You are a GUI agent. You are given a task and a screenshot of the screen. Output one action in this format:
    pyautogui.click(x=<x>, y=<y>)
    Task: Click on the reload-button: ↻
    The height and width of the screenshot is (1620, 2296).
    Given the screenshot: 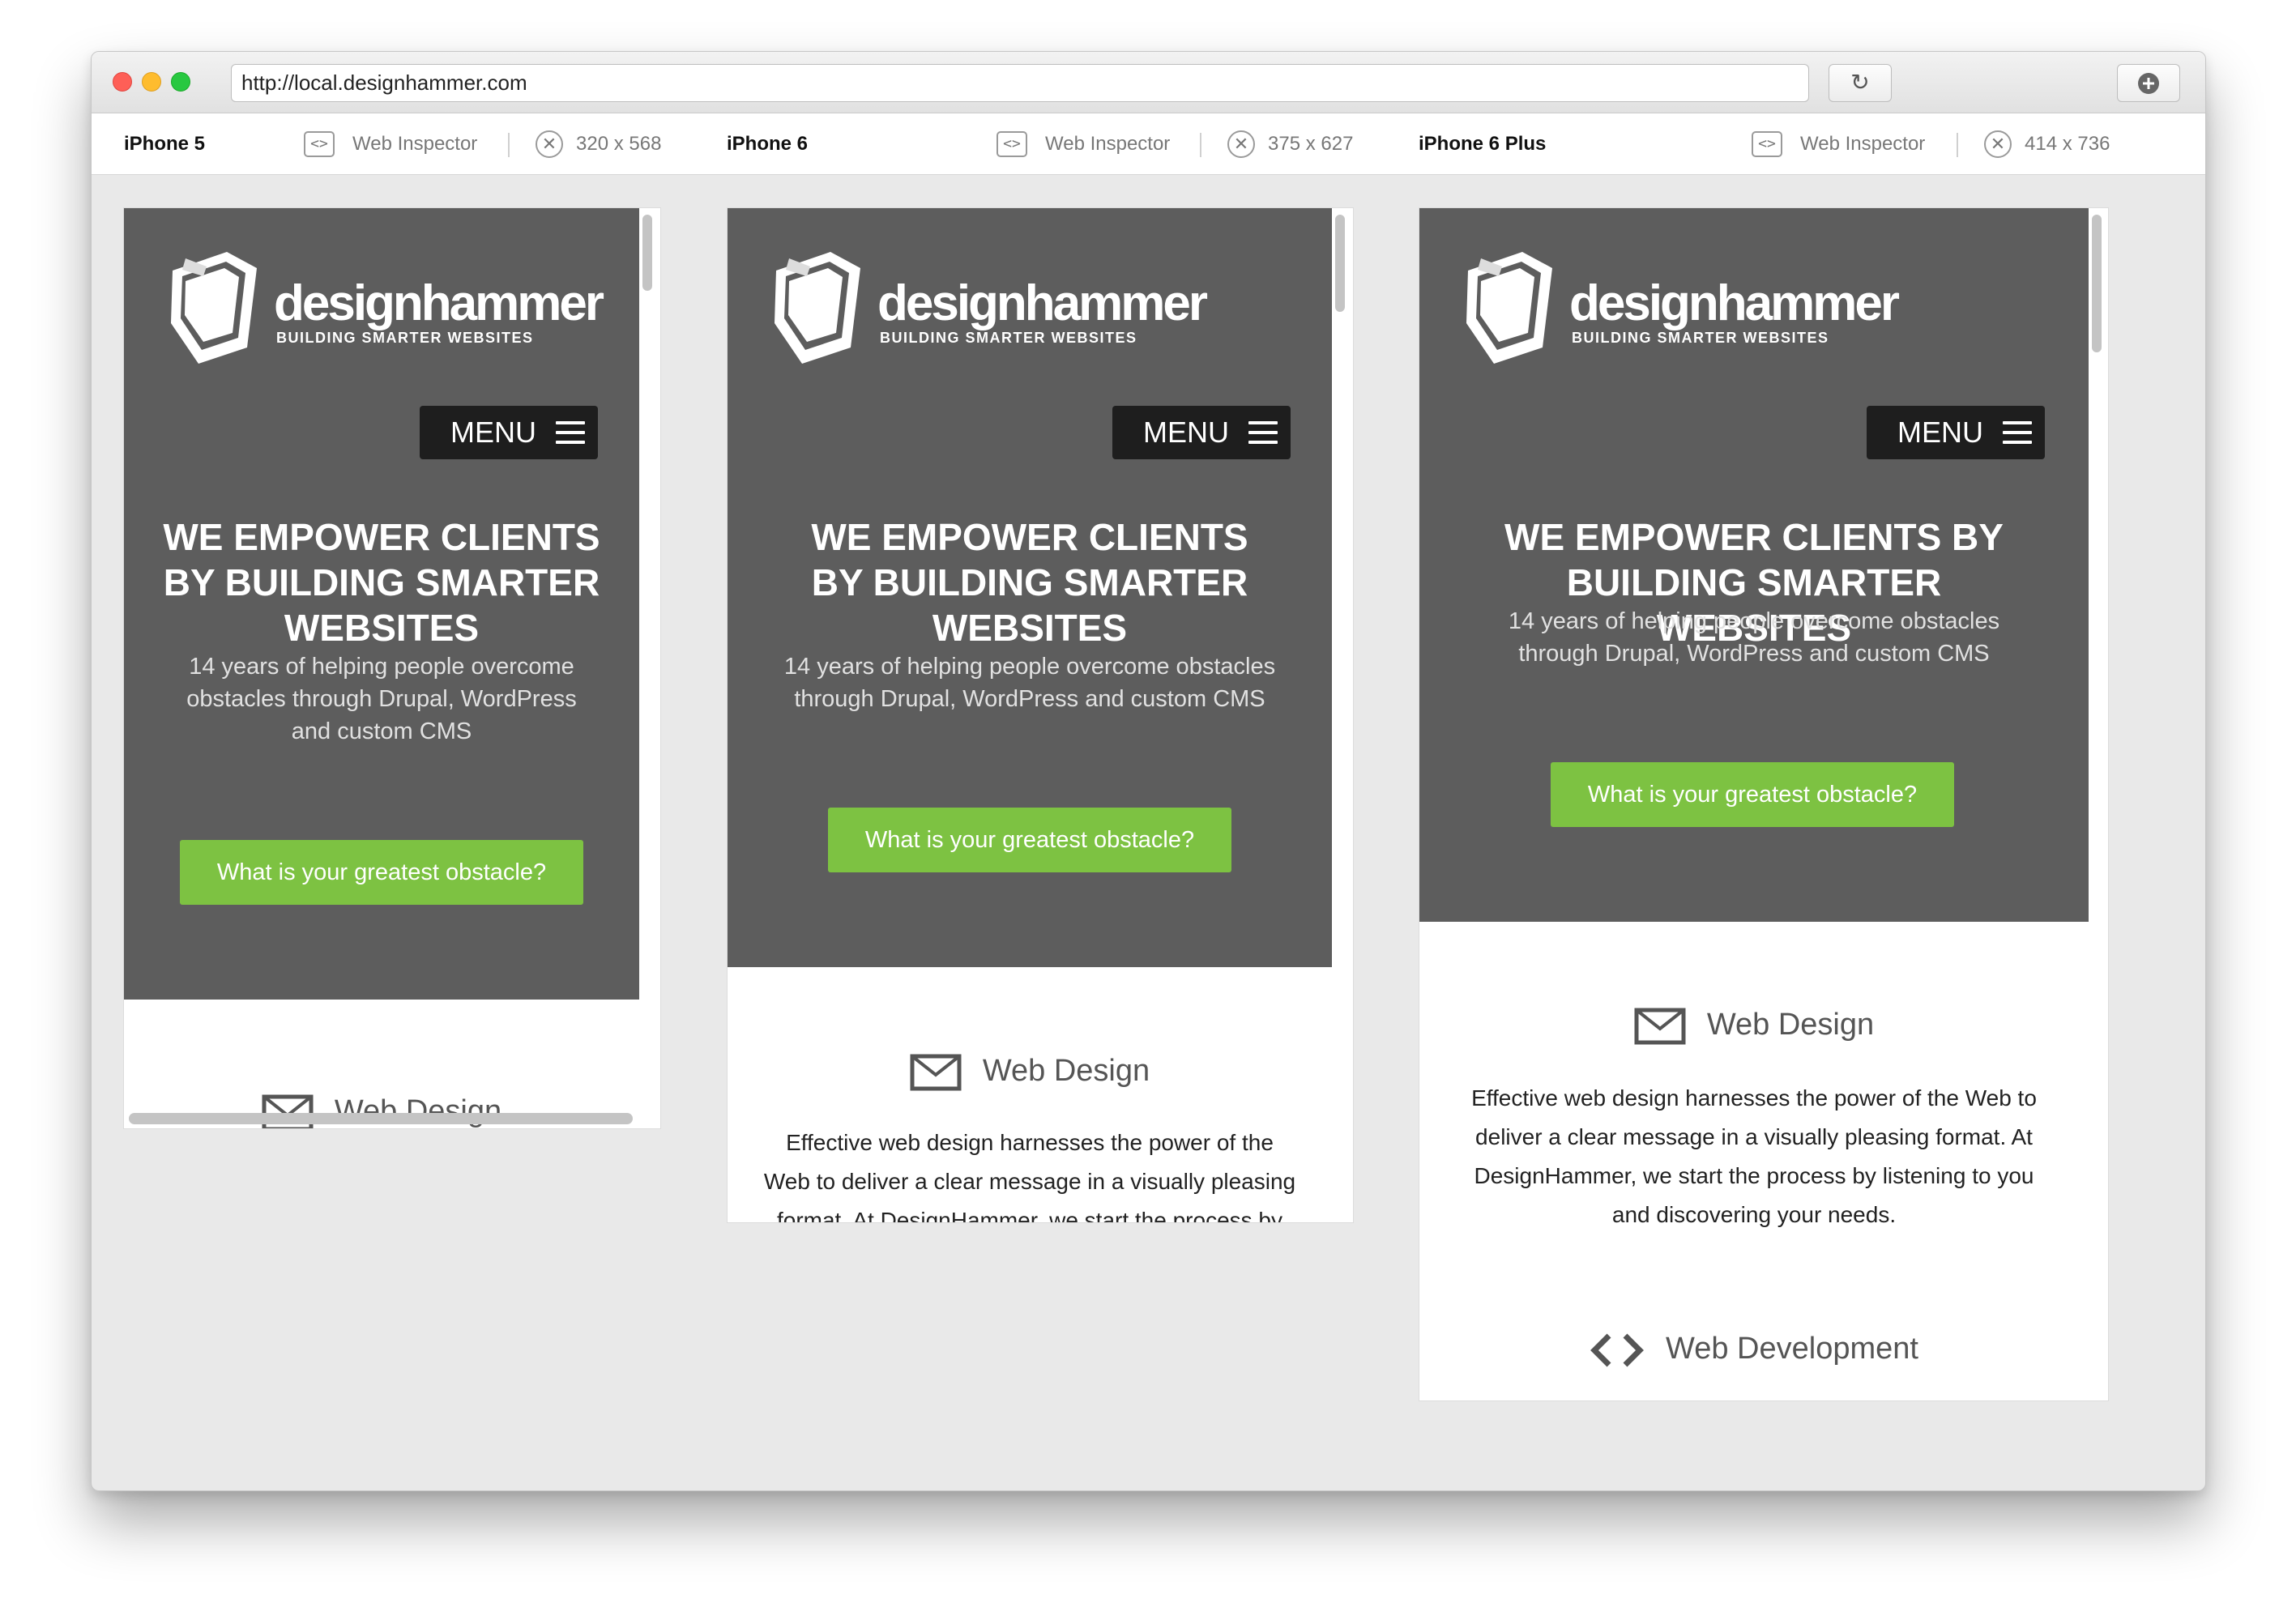 What is the action you would take?
    pyautogui.click(x=1861, y=83)
    